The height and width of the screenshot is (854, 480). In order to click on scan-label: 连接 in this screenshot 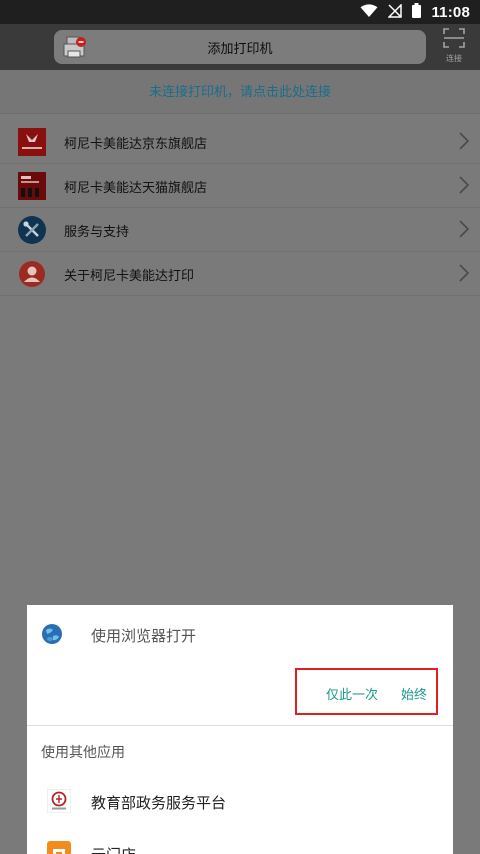, I will do `click(454, 58)`.